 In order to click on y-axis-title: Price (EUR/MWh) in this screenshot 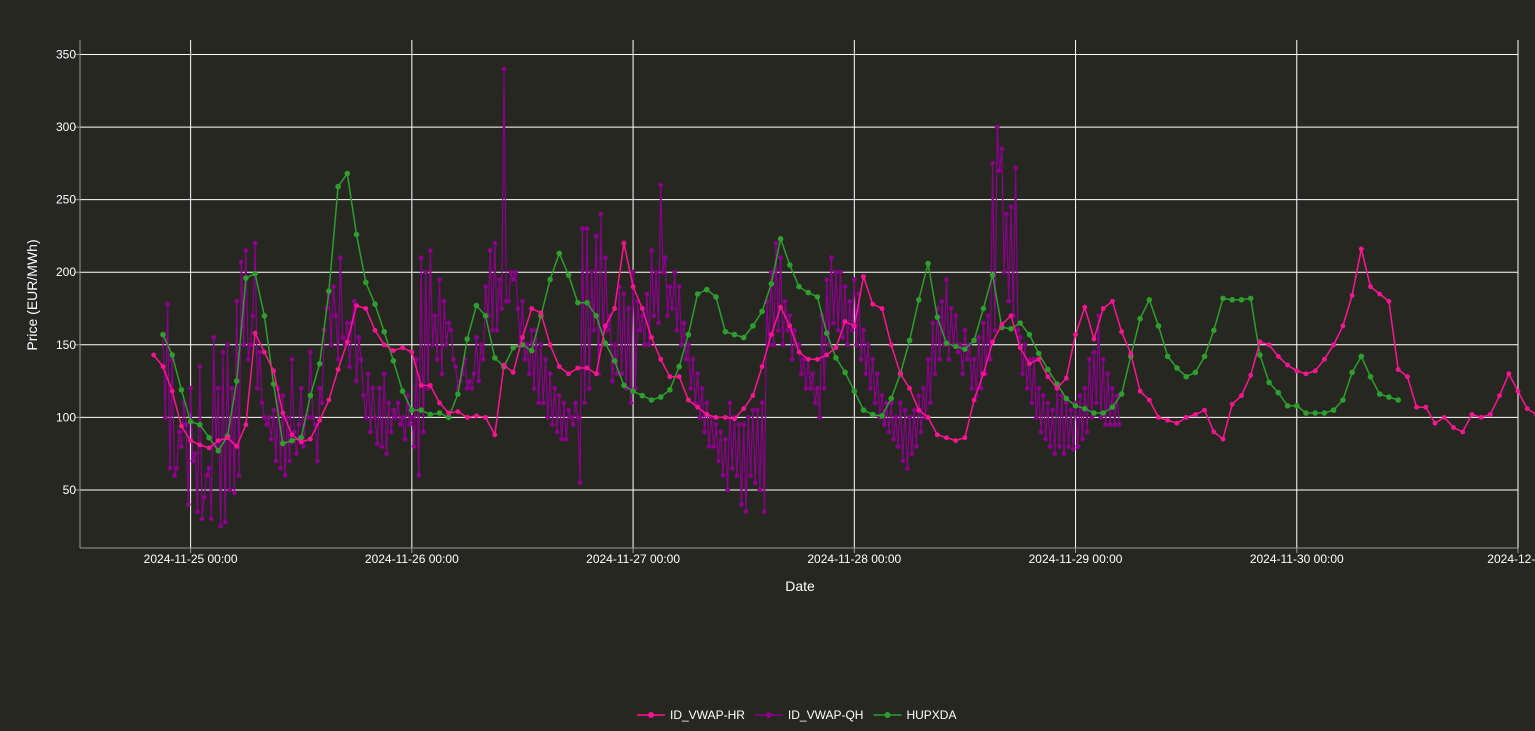, I will do `click(32, 294)`.